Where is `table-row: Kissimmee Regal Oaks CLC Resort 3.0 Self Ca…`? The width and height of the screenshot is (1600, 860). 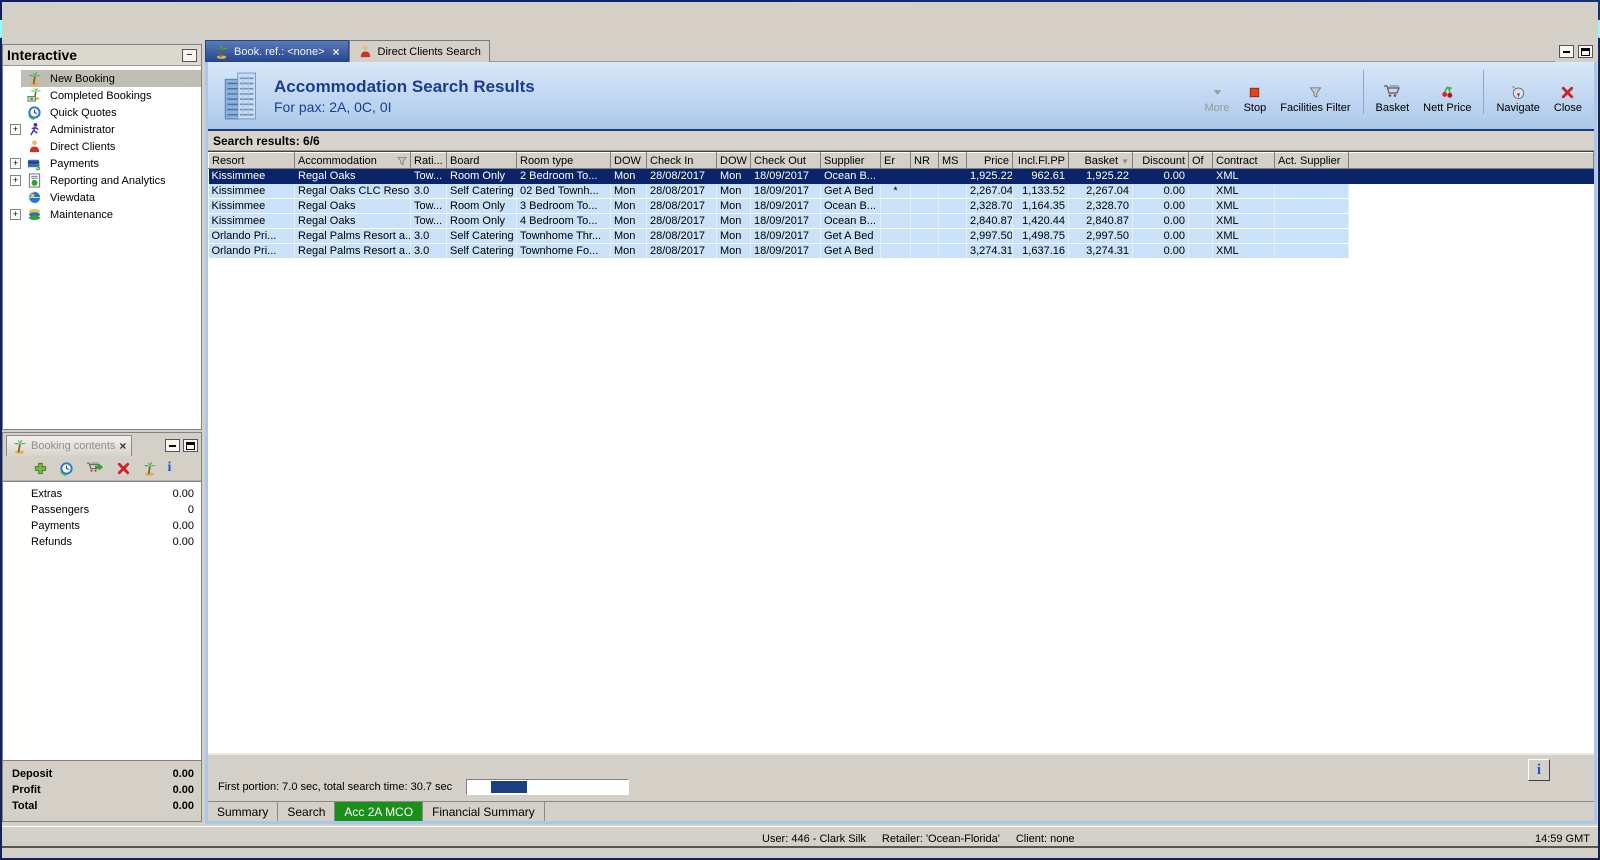 table-row: Kissimmee Regal Oaks CLC Resort 3.0 Self Ca… is located at coordinates (901, 191).